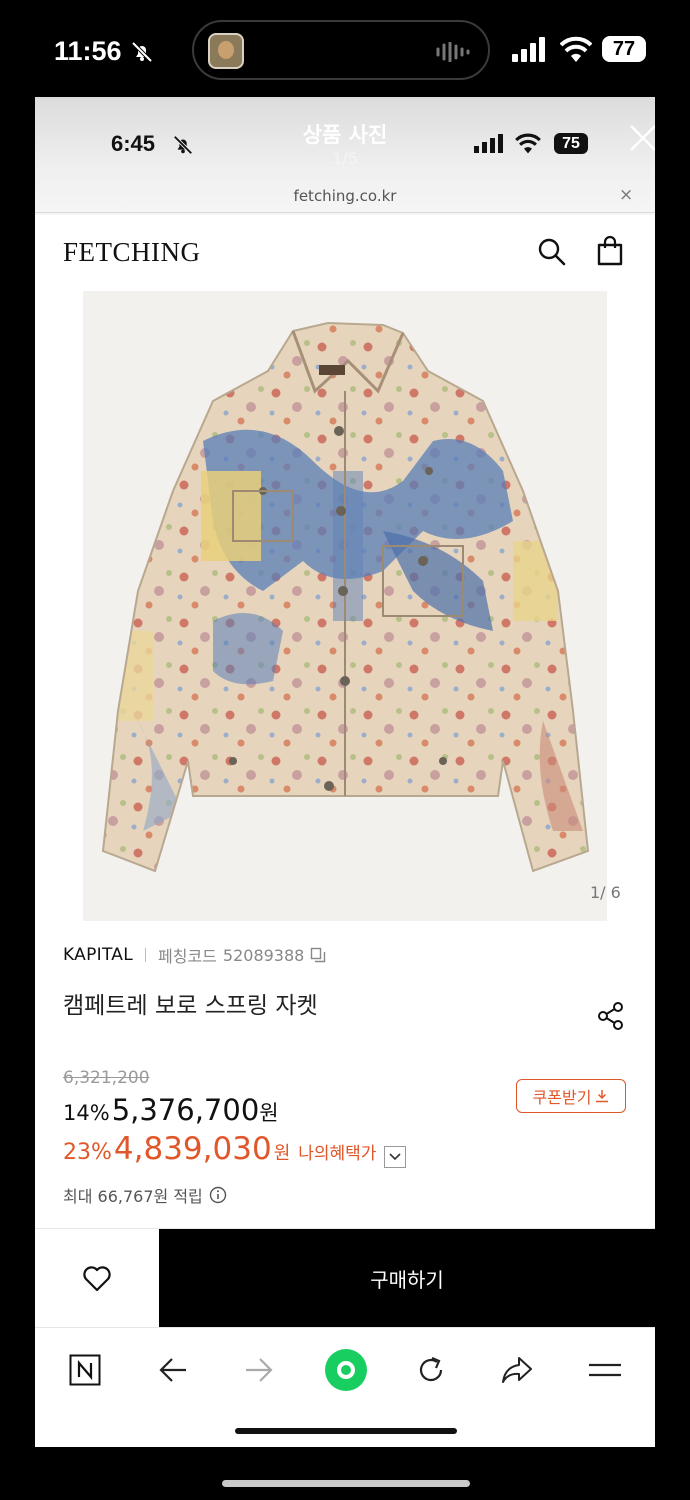 The width and height of the screenshot is (690, 1500). I want to click on wishlist-button, so click(97, 1278).